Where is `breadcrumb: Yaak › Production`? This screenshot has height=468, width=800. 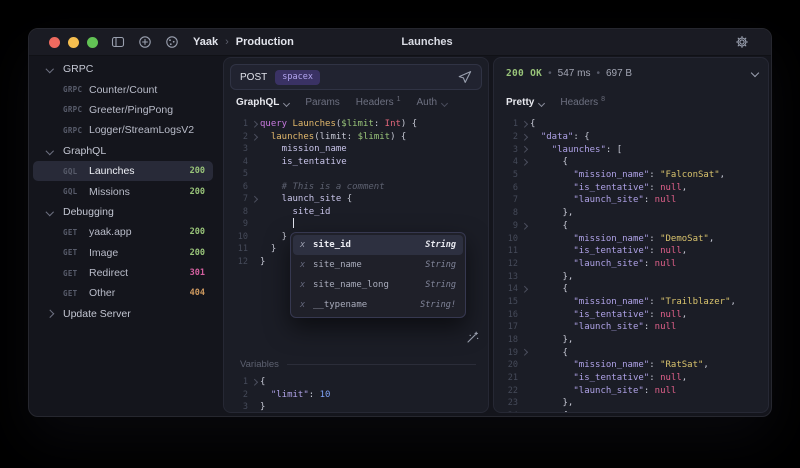 breadcrumb: Yaak › Production is located at coordinates (243, 42).